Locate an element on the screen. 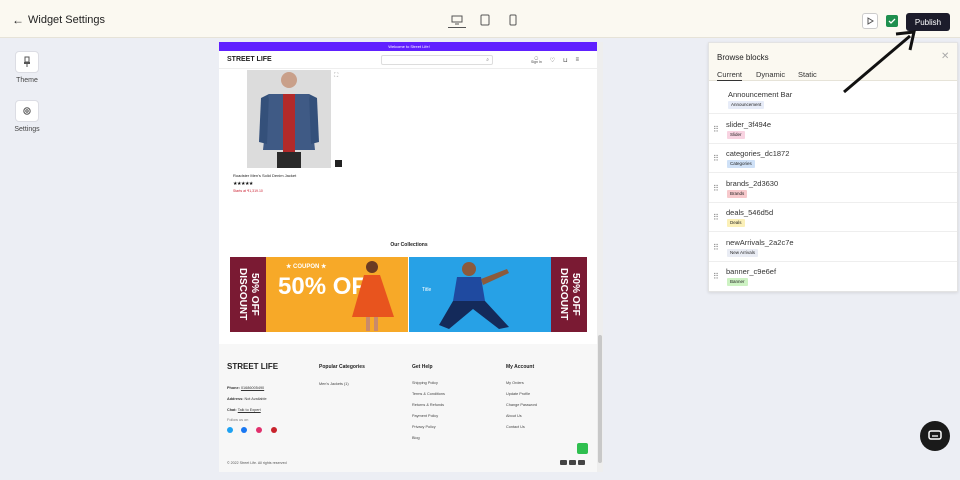 The width and height of the screenshot is (960, 480). footer-link: Men's Jackets (1) is located at coordinates (334, 384).